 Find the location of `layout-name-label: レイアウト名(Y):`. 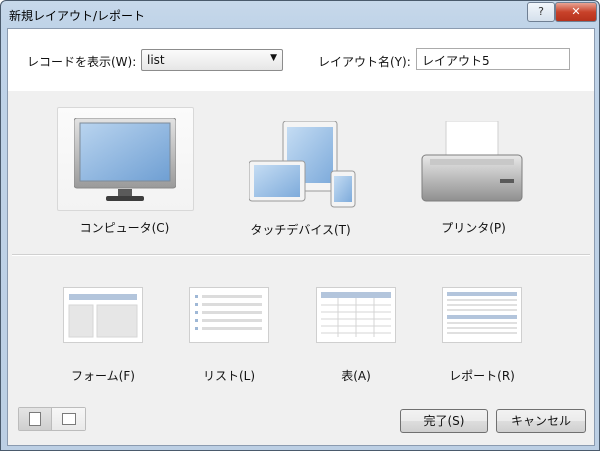

layout-name-label: レイアウト名(Y): is located at coordinates (364, 62).